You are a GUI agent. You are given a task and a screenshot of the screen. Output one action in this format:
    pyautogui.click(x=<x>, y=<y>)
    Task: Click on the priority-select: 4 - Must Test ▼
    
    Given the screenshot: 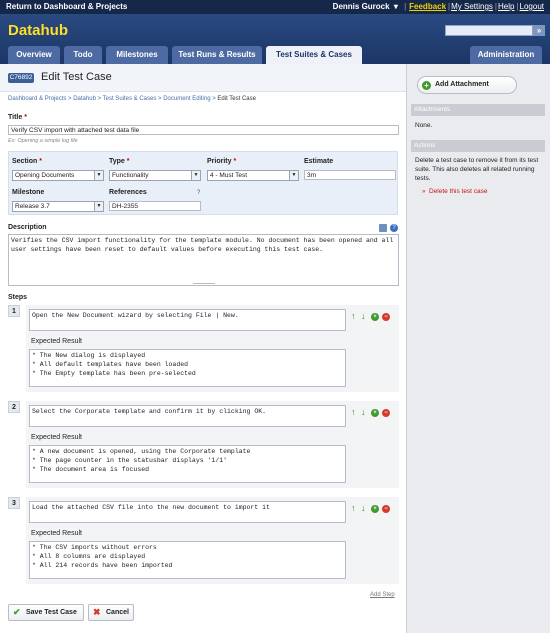 What is the action you would take?
    pyautogui.click(x=253, y=175)
    